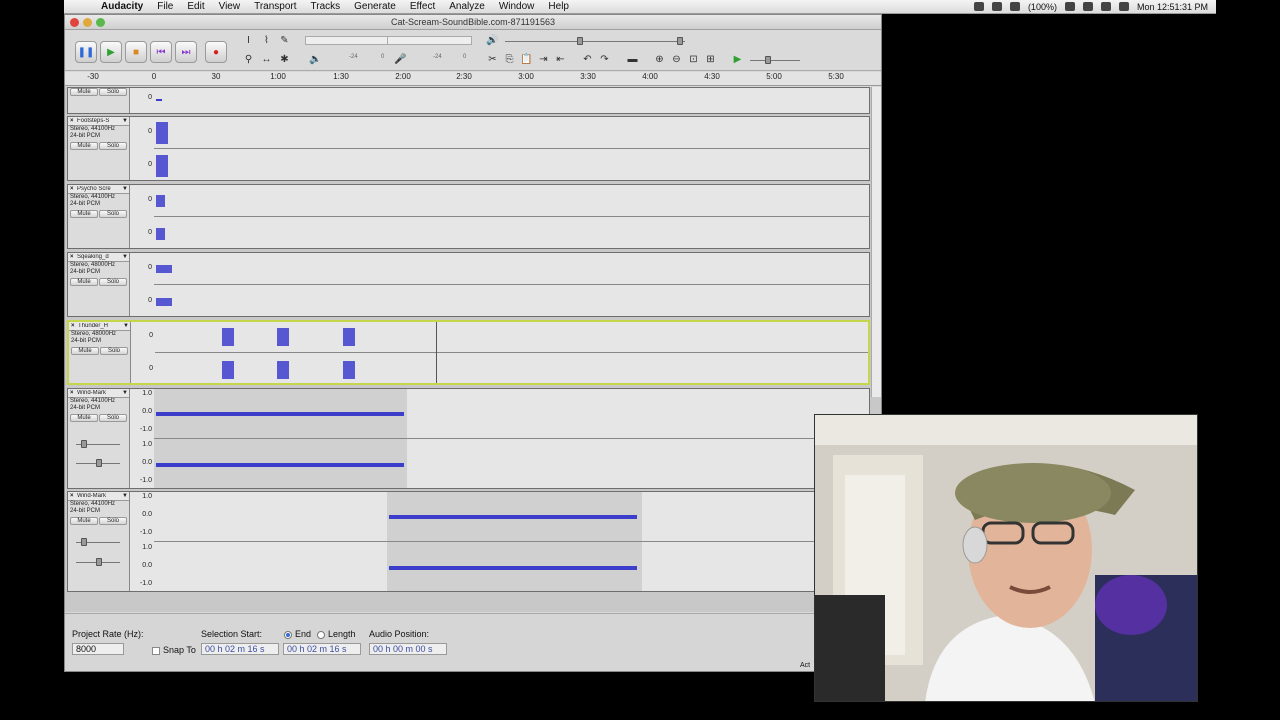  Describe the element at coordinates (1087, 6) in the screenshot. I see `bluetooth-icon` at that location.